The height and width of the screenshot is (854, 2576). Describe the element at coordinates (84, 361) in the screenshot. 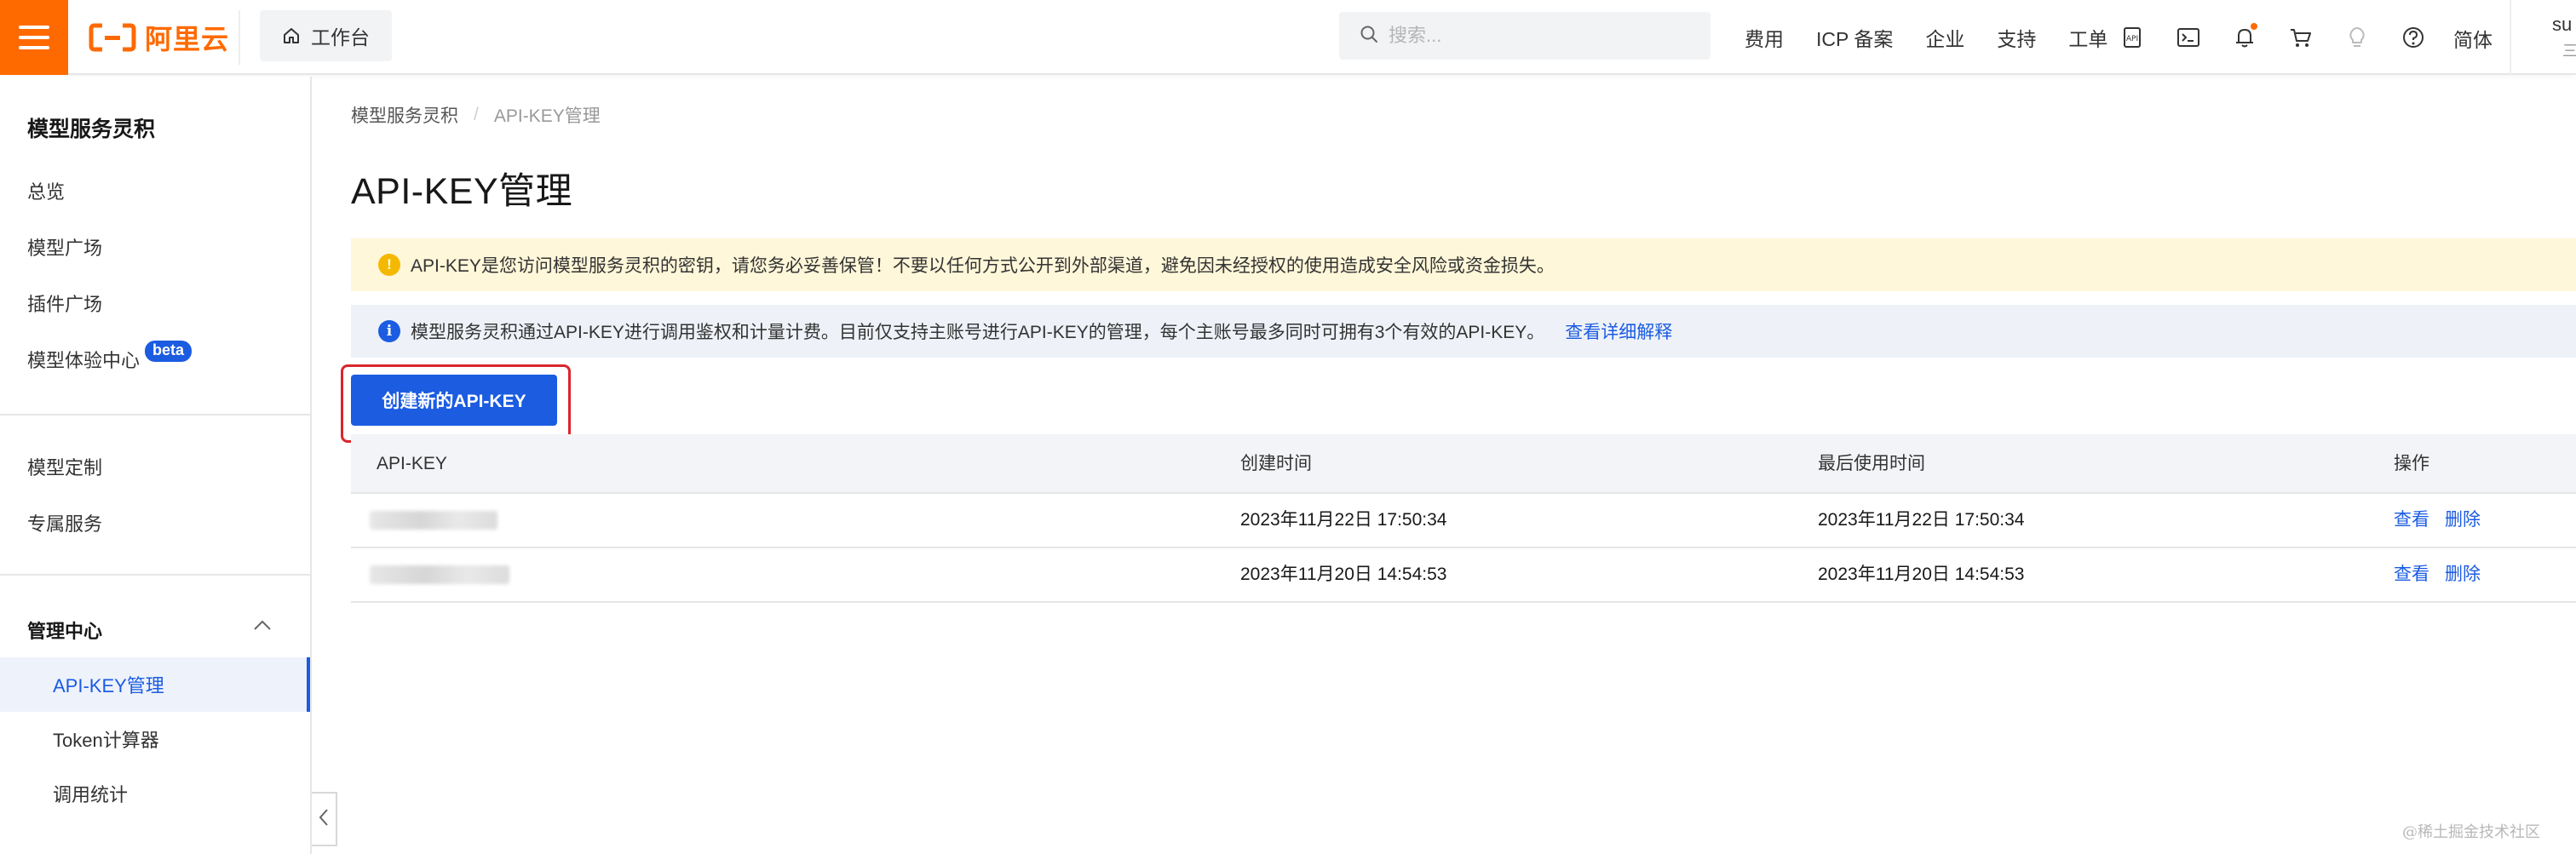

I see `sidebar-item-label: 模型体验中心` at that location.